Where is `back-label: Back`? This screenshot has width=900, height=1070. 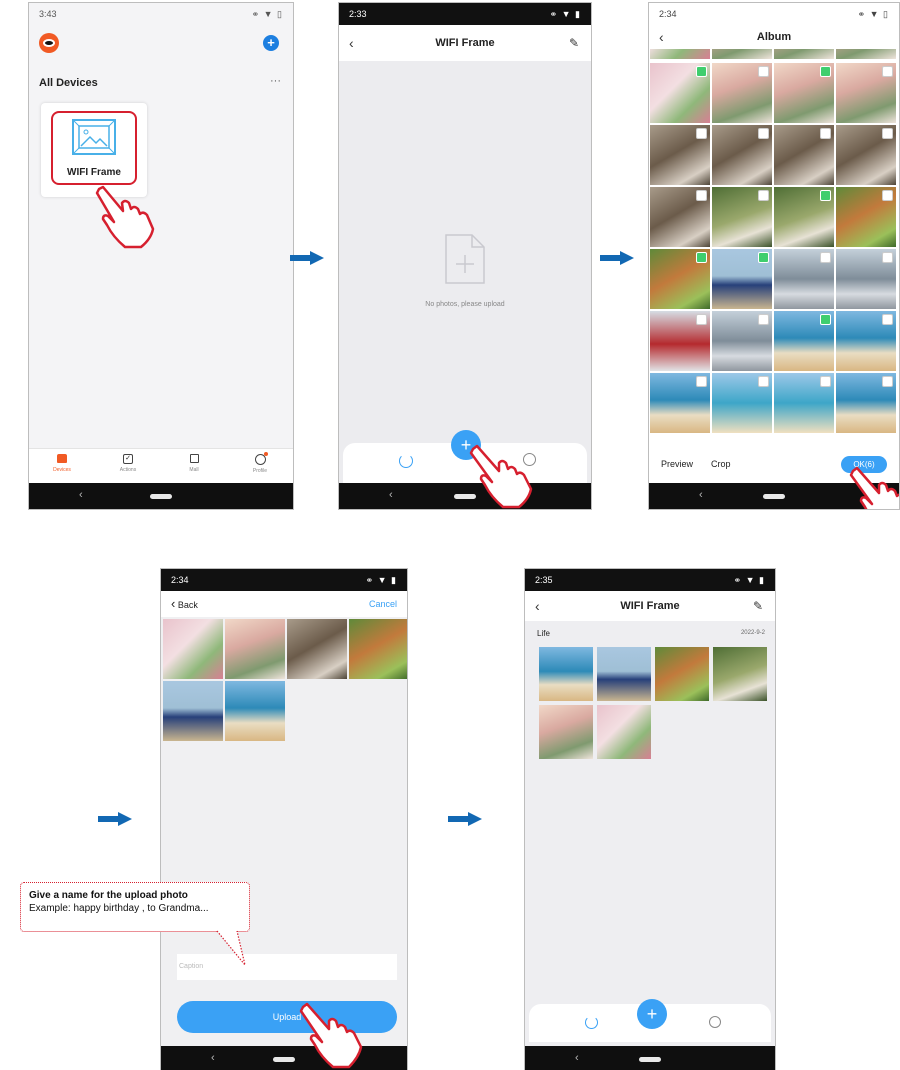 back-label: Back is located at coordinates (187, 605).